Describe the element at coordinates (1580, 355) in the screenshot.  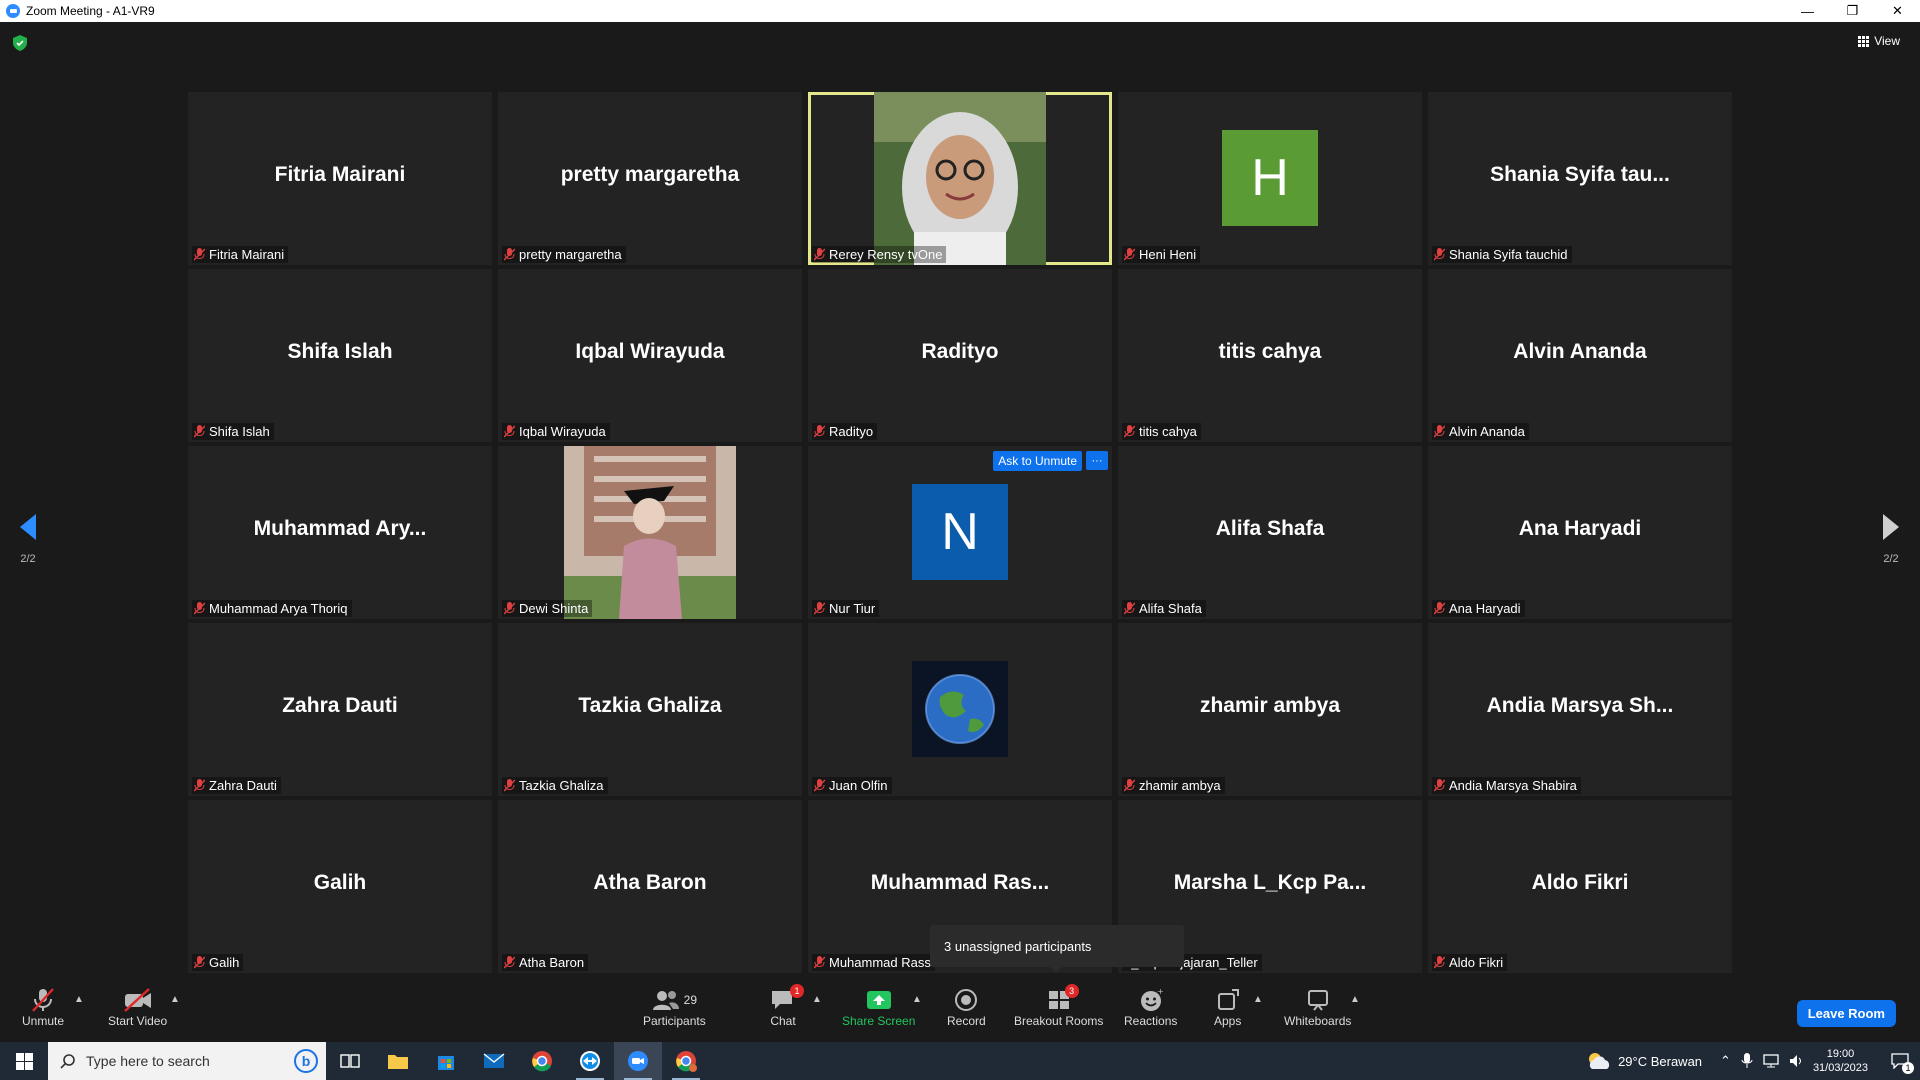
I see `participant-tile: Alvin Ananda Alvin Ananda` at that location.